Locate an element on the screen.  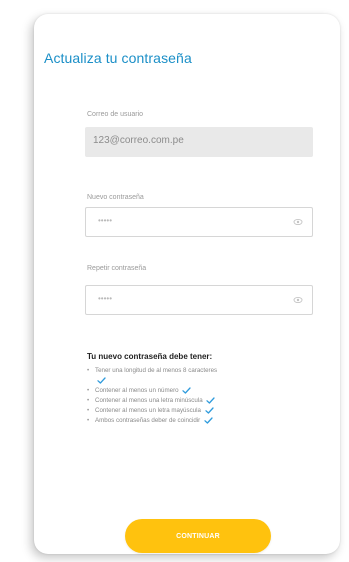
new-password-mask: ••••• is located at coordinates (105, 220).